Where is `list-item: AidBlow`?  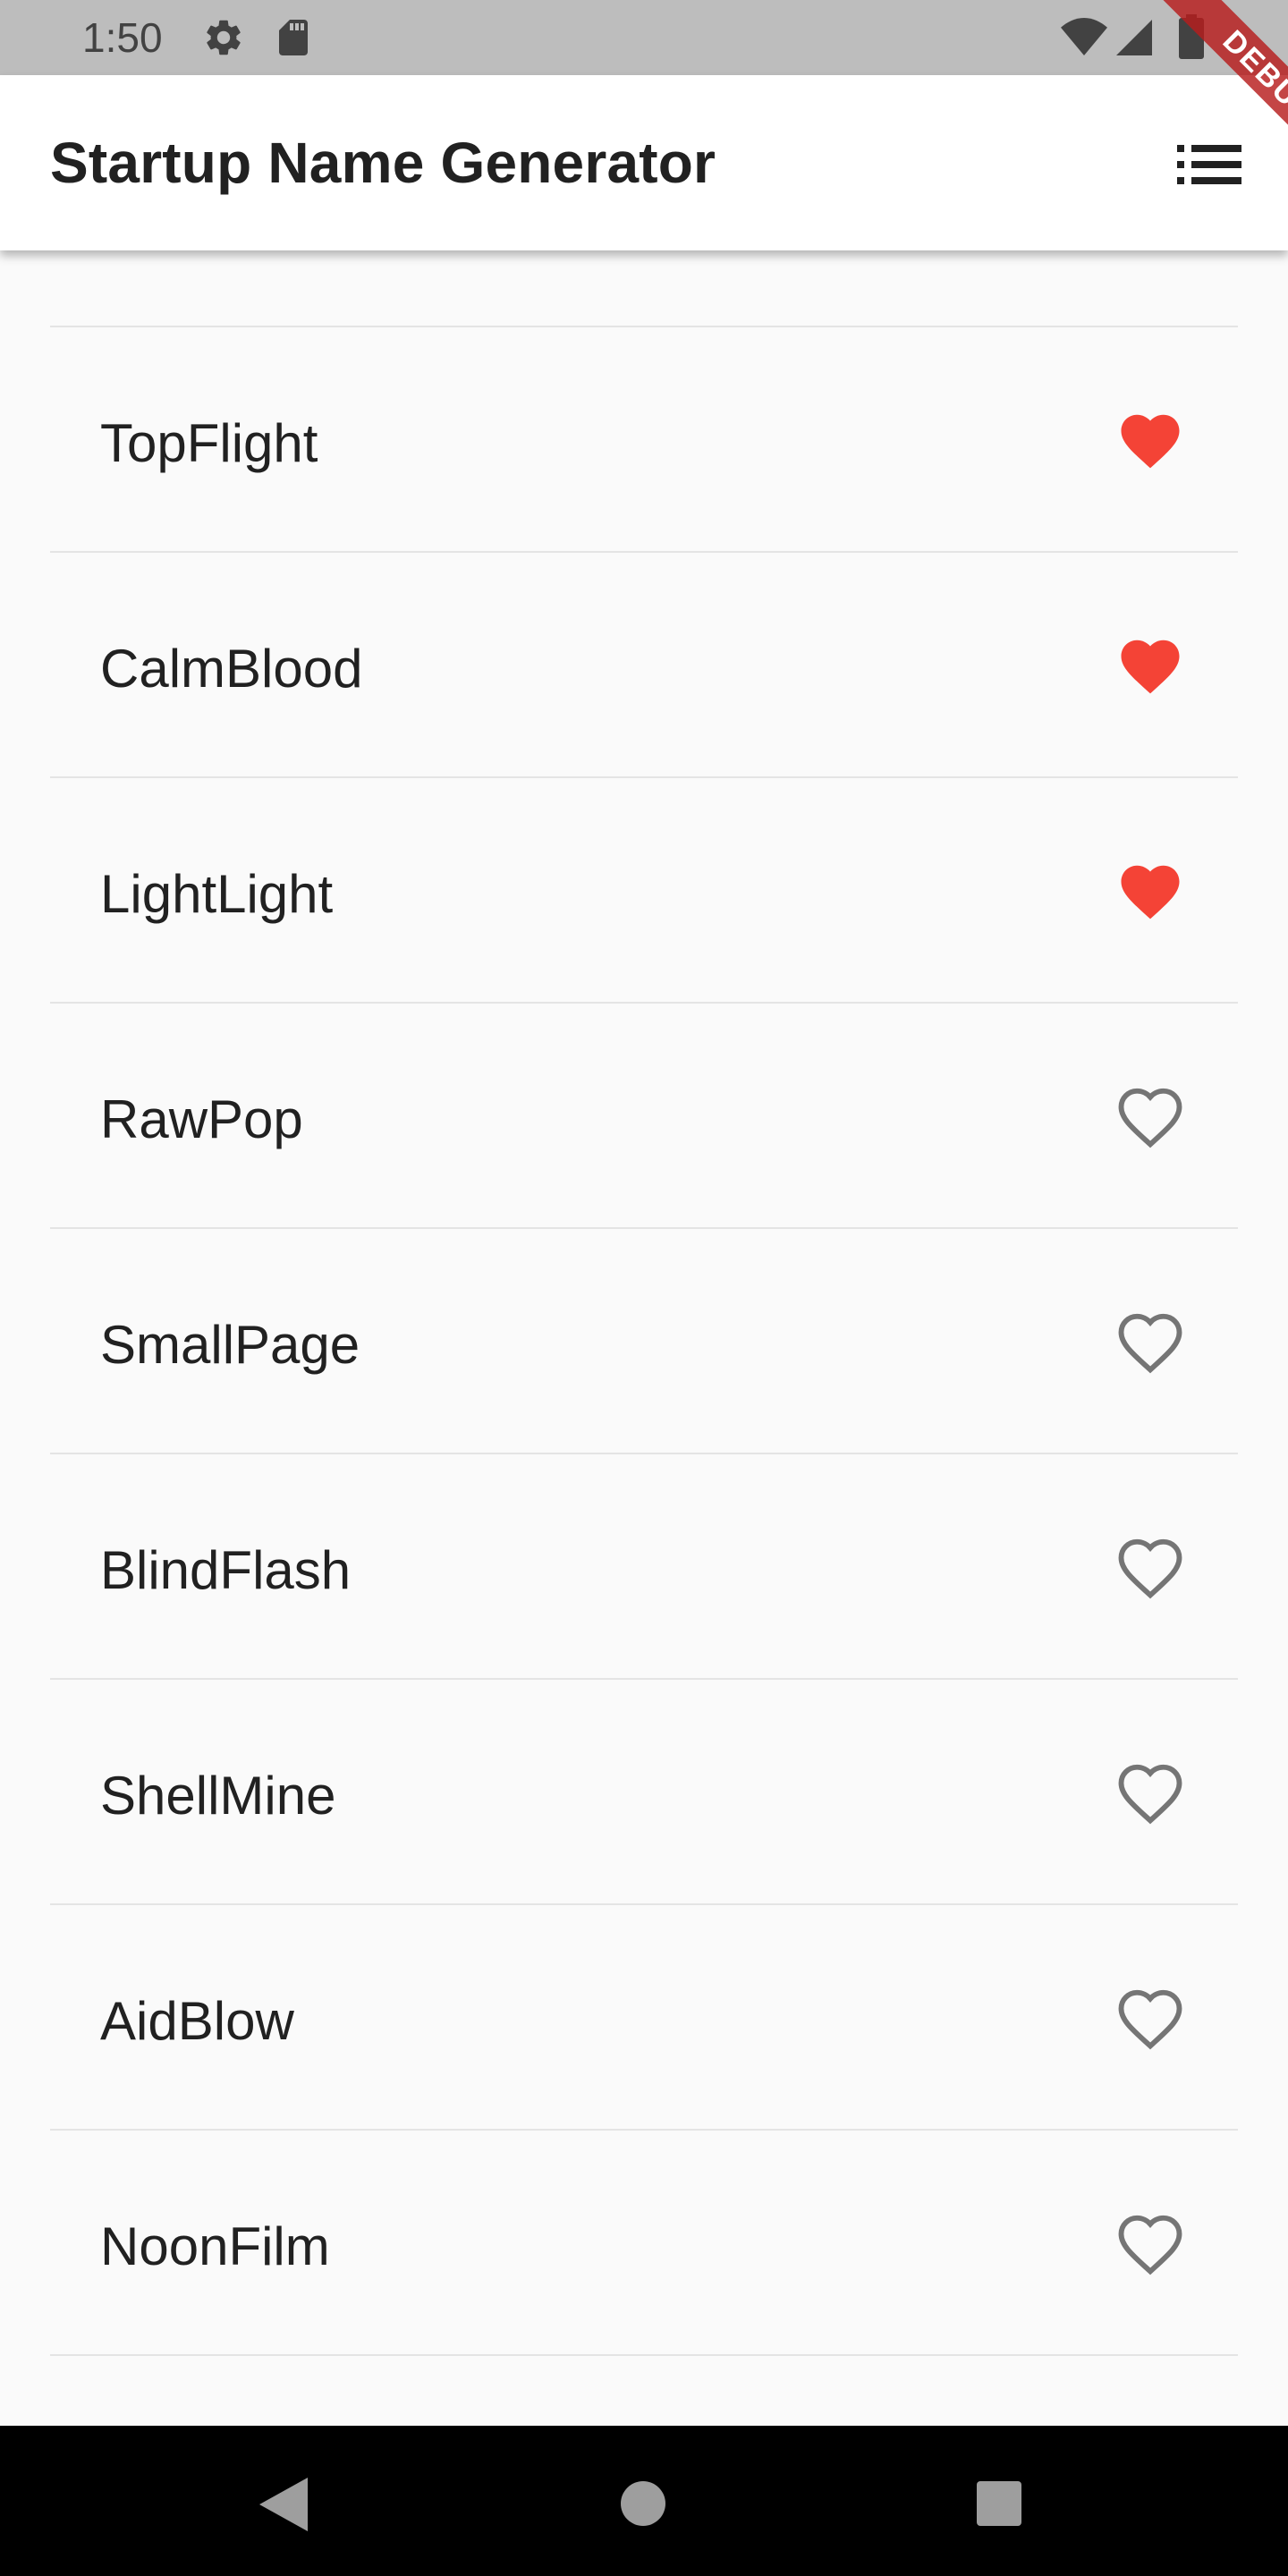
list-item: AidBlow is located at coordinates (644, 2016).